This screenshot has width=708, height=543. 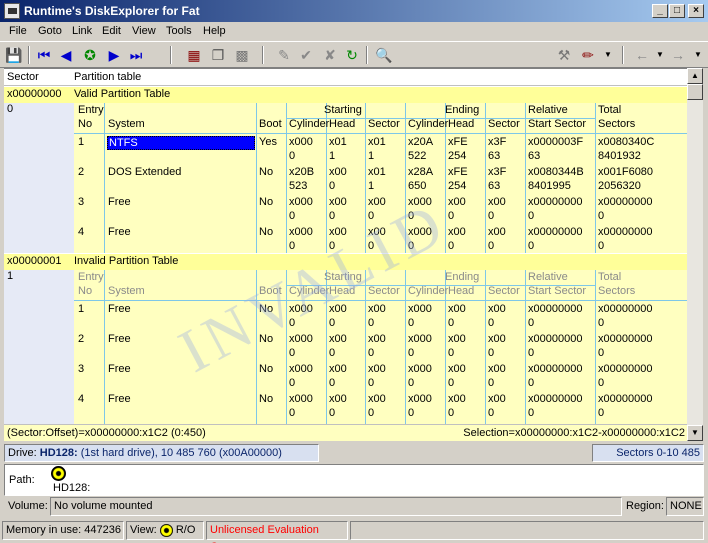 I want to click on previous-sector-icon: ◀, so click(x=66, y=55).